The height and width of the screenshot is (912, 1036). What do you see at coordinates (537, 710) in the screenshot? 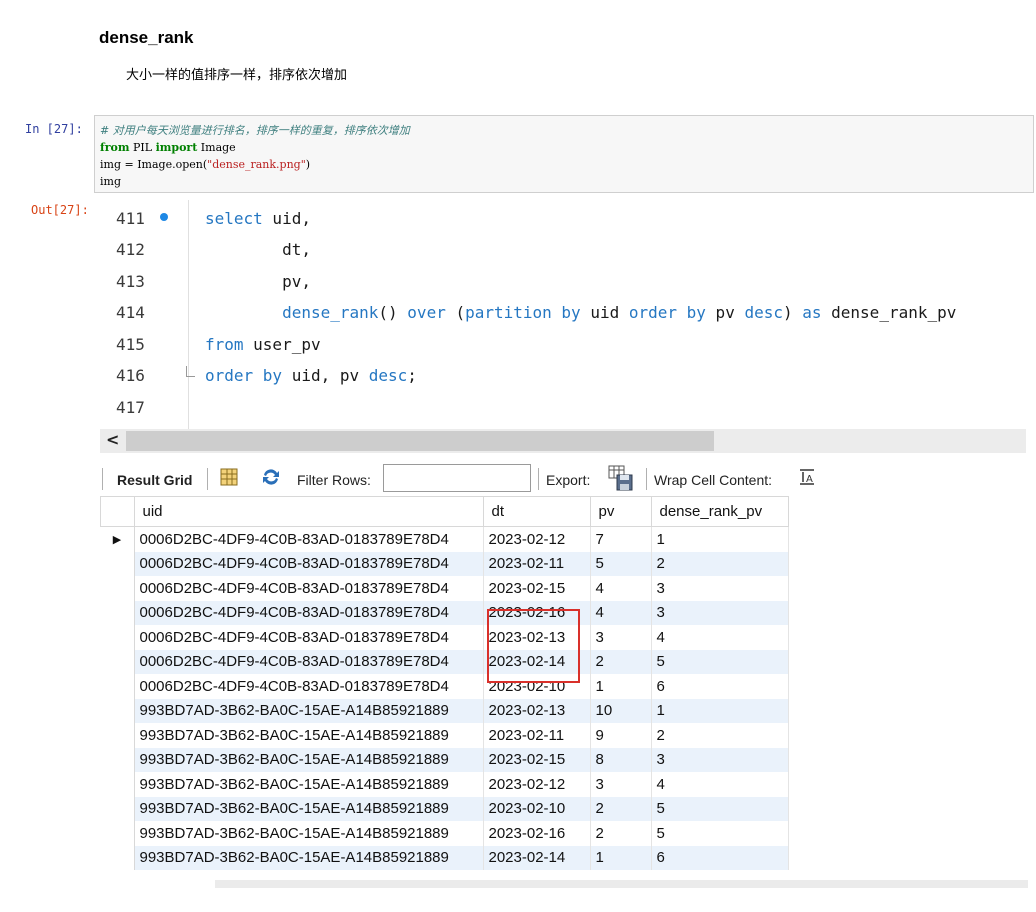
I see `cell-dt: 2023-02-13` at bounding box center [537, 710].